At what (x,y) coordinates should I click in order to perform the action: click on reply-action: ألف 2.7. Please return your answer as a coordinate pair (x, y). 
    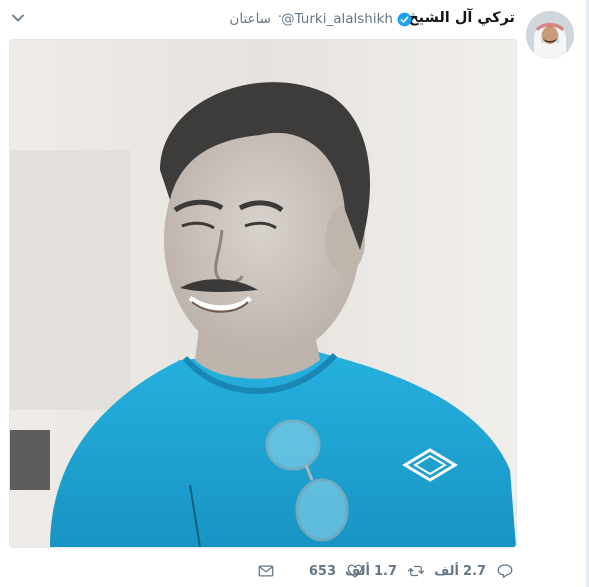
    Looking at the image, I should click on (474, 571).